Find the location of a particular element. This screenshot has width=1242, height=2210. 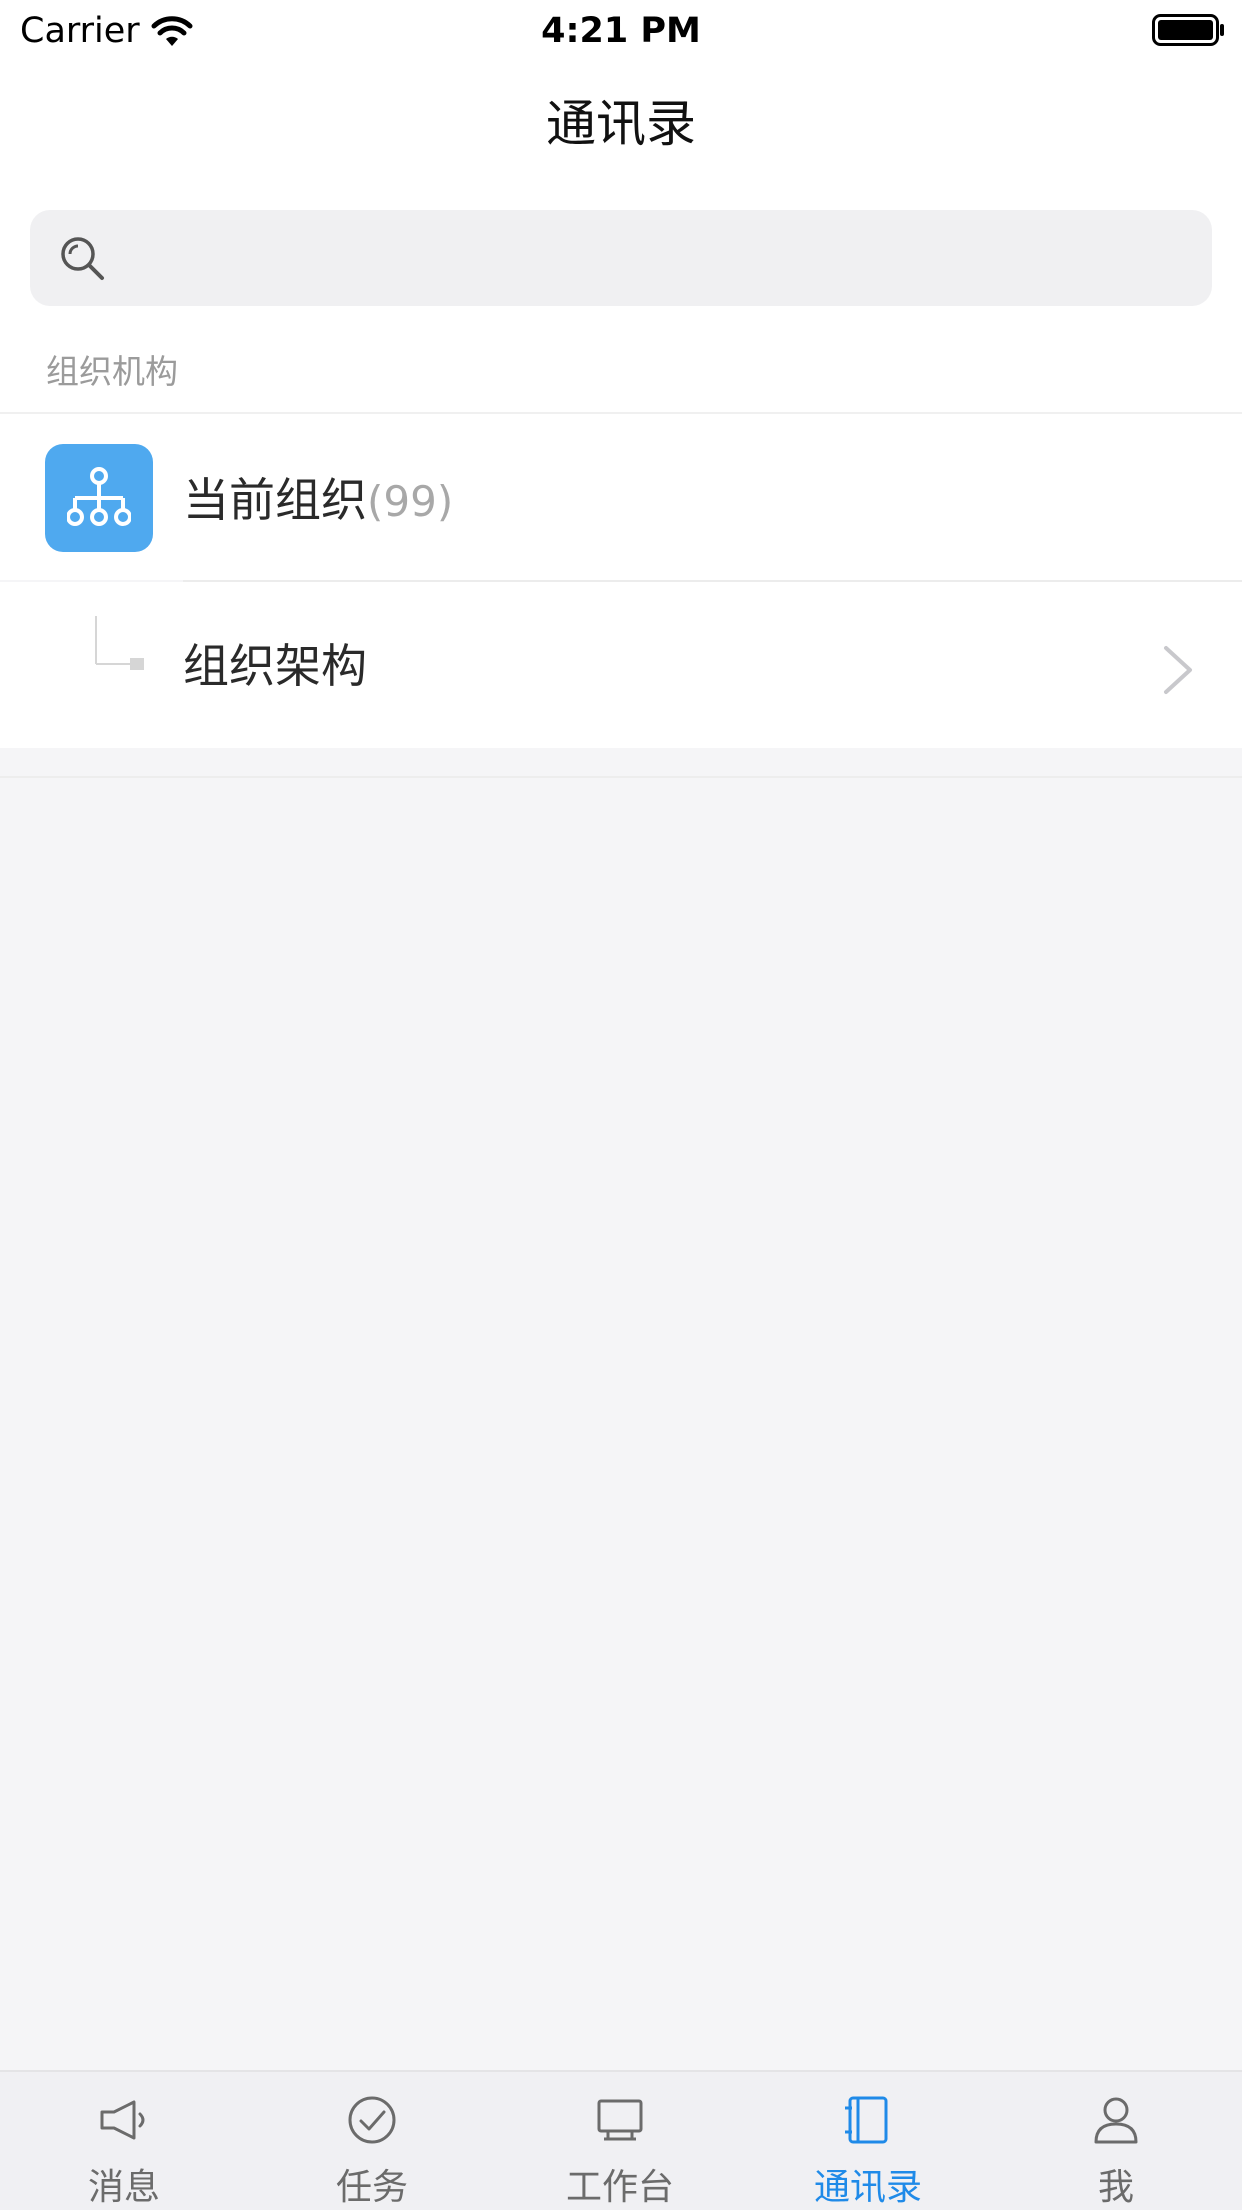

org-chart-icon is located at coordinates (99, 496).